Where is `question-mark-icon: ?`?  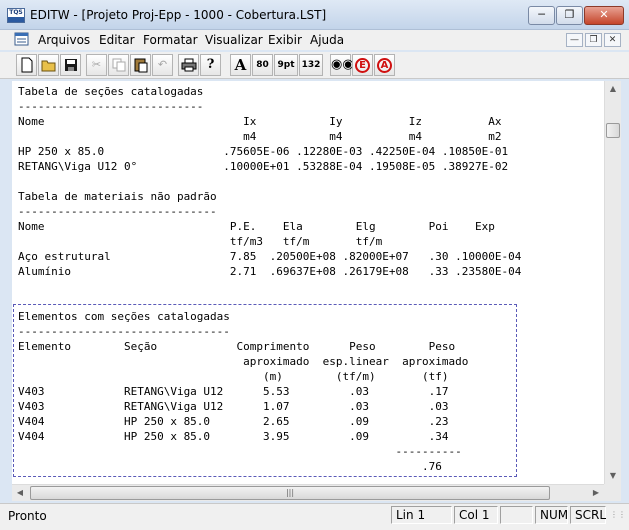 question-mark-icon: ? is located at coordinates (210, 64).